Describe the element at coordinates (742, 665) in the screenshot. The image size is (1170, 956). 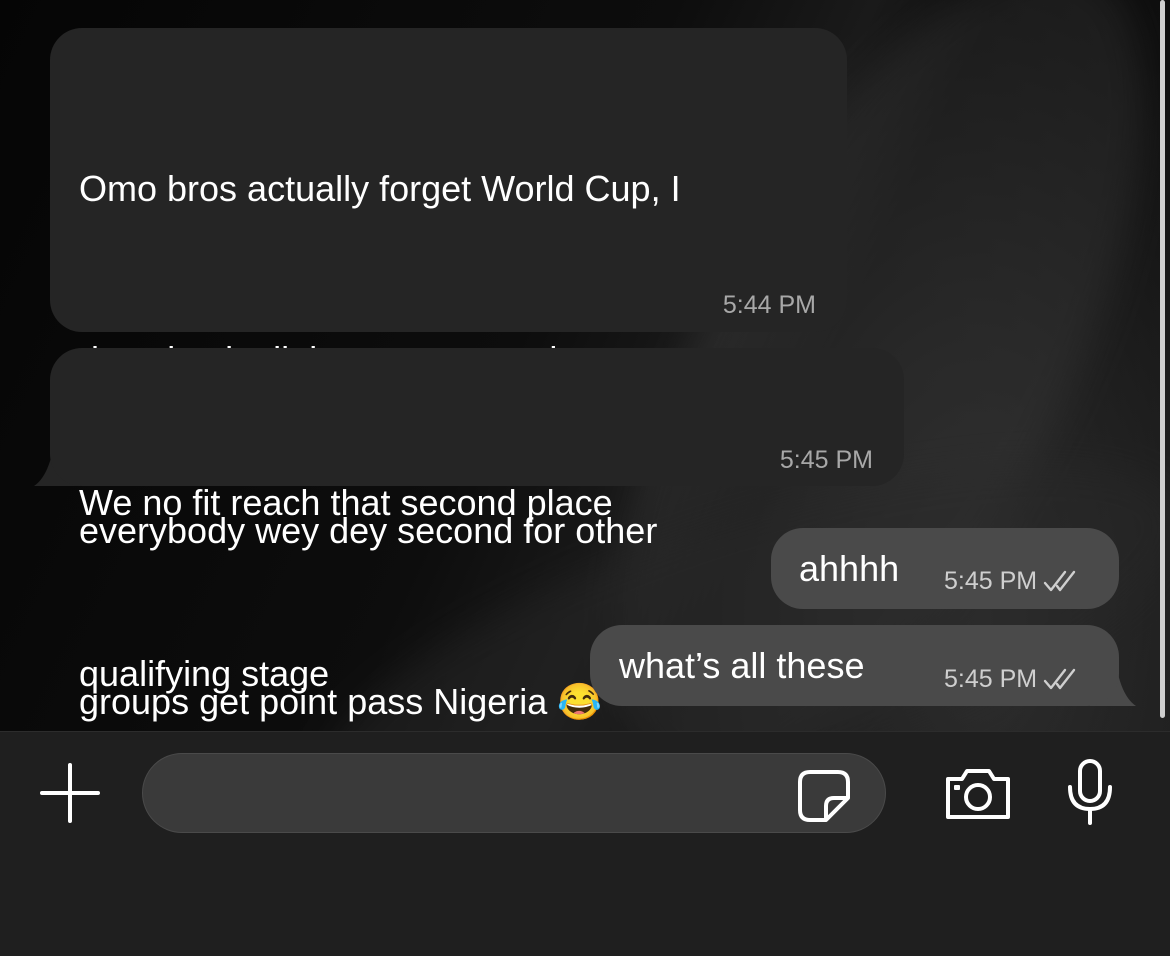
I see `message-text: what’s all these` at that location.